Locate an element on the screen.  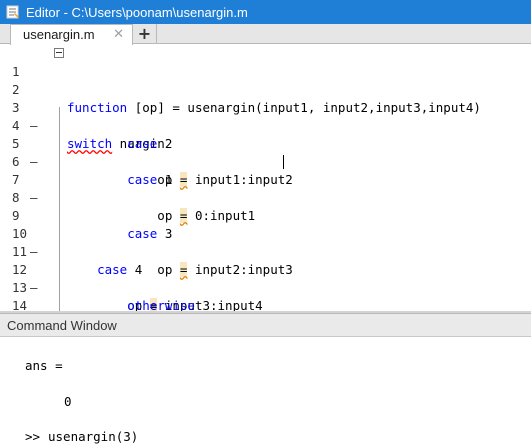
new-tab-button: + is located at coordinates (145, 34).